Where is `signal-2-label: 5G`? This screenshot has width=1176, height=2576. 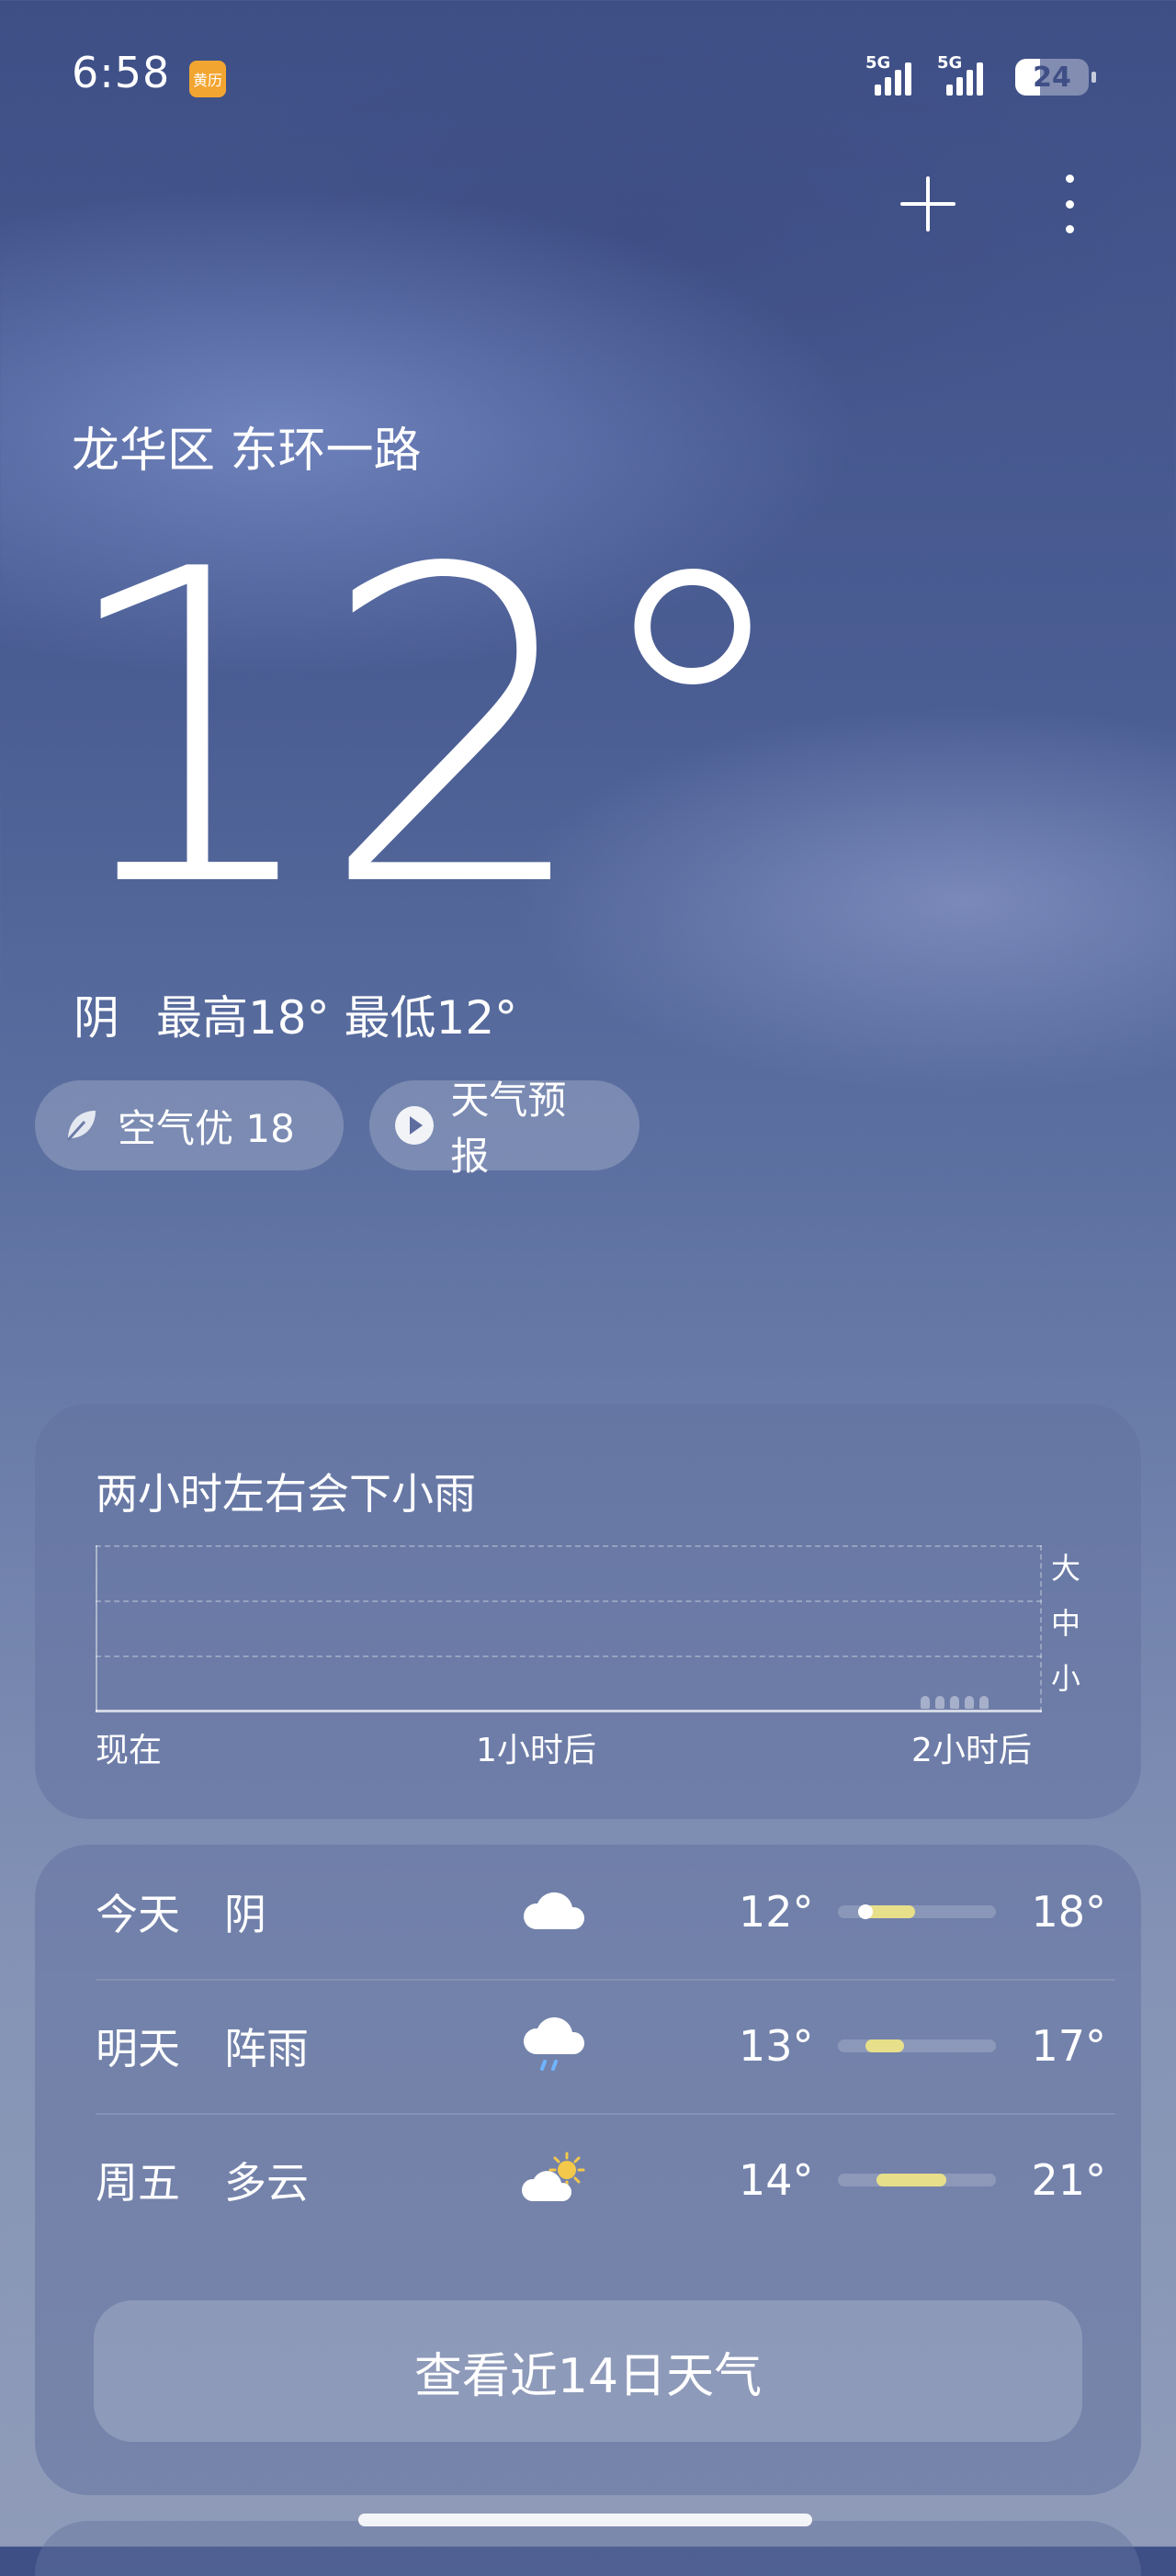
signal-2-label: 5G is located at coordinates (950, 63).